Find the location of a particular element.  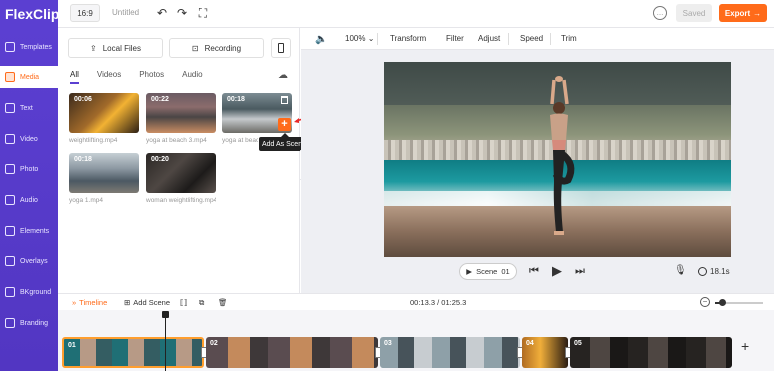

clip-number: 01 is located at coordinates (72, 345).